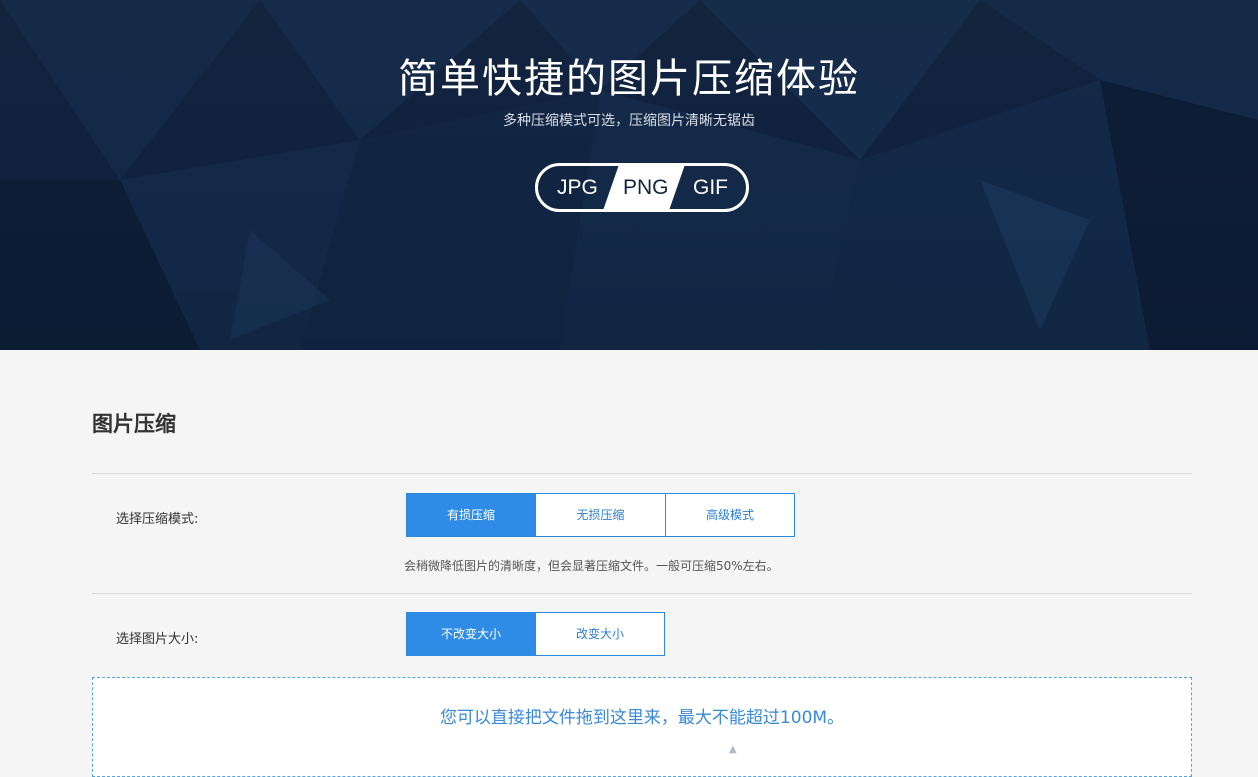 The height and width of the screenshot is (777, 1258). Describe the element at coordinates (646, 187) in the screenshot. I see `format-png: PNG` at that location.